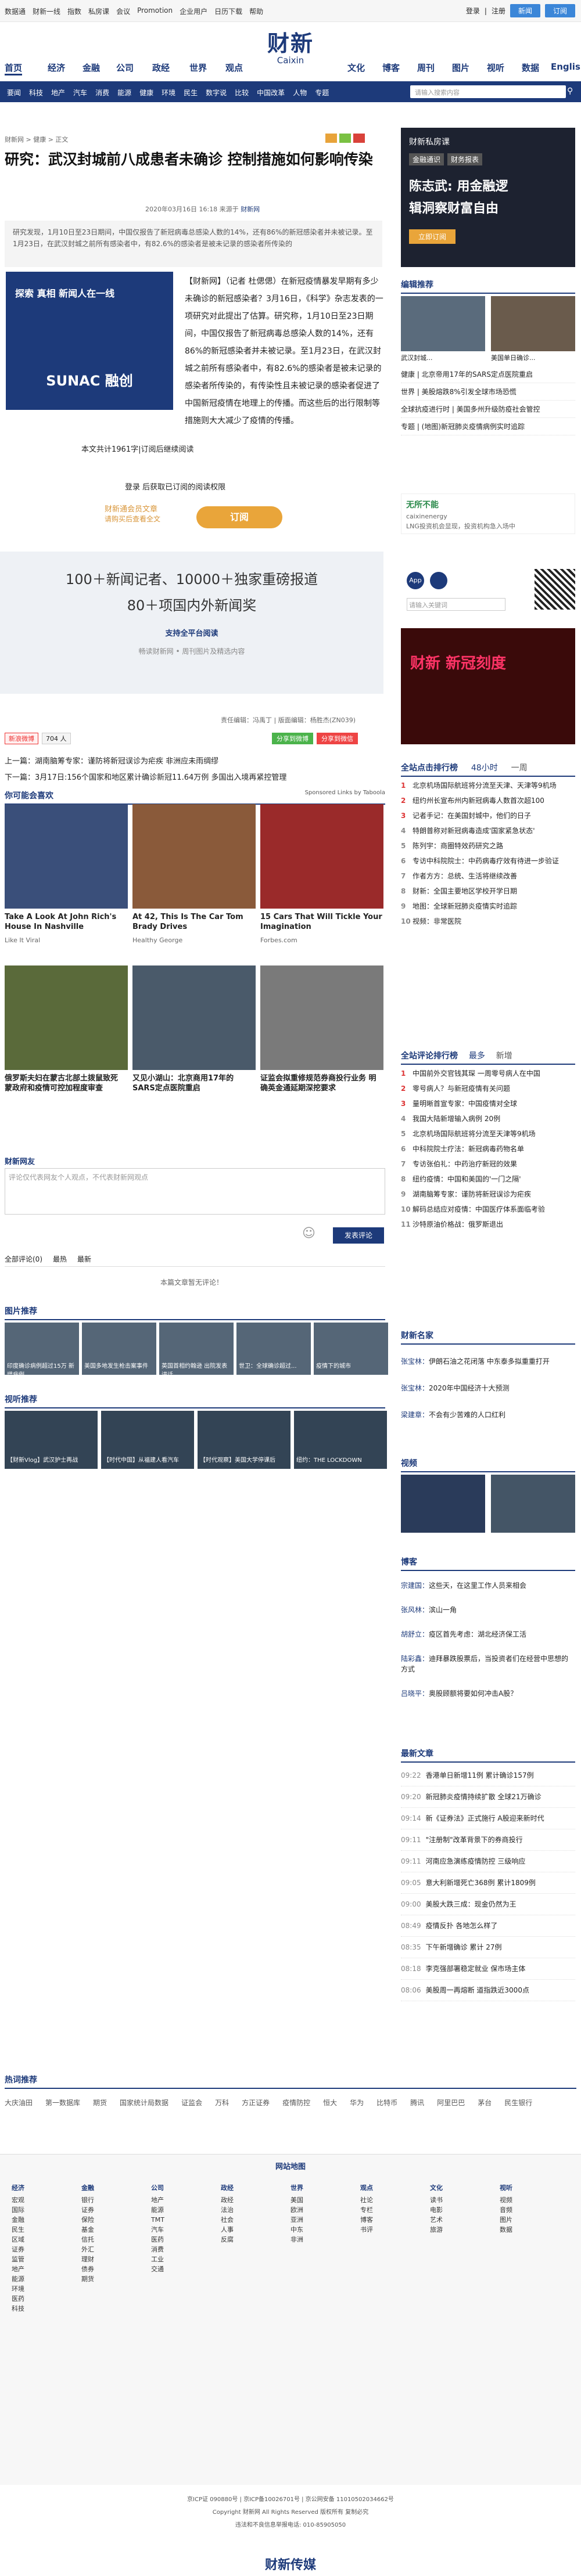  Describe the element at coordinates (66, 1083) in the screenshot. I see `rec-title: 俄罗斯夫妇在蒙古北部土拨鼠致死 蒙政府和疫情可控加程度审查` at that location.